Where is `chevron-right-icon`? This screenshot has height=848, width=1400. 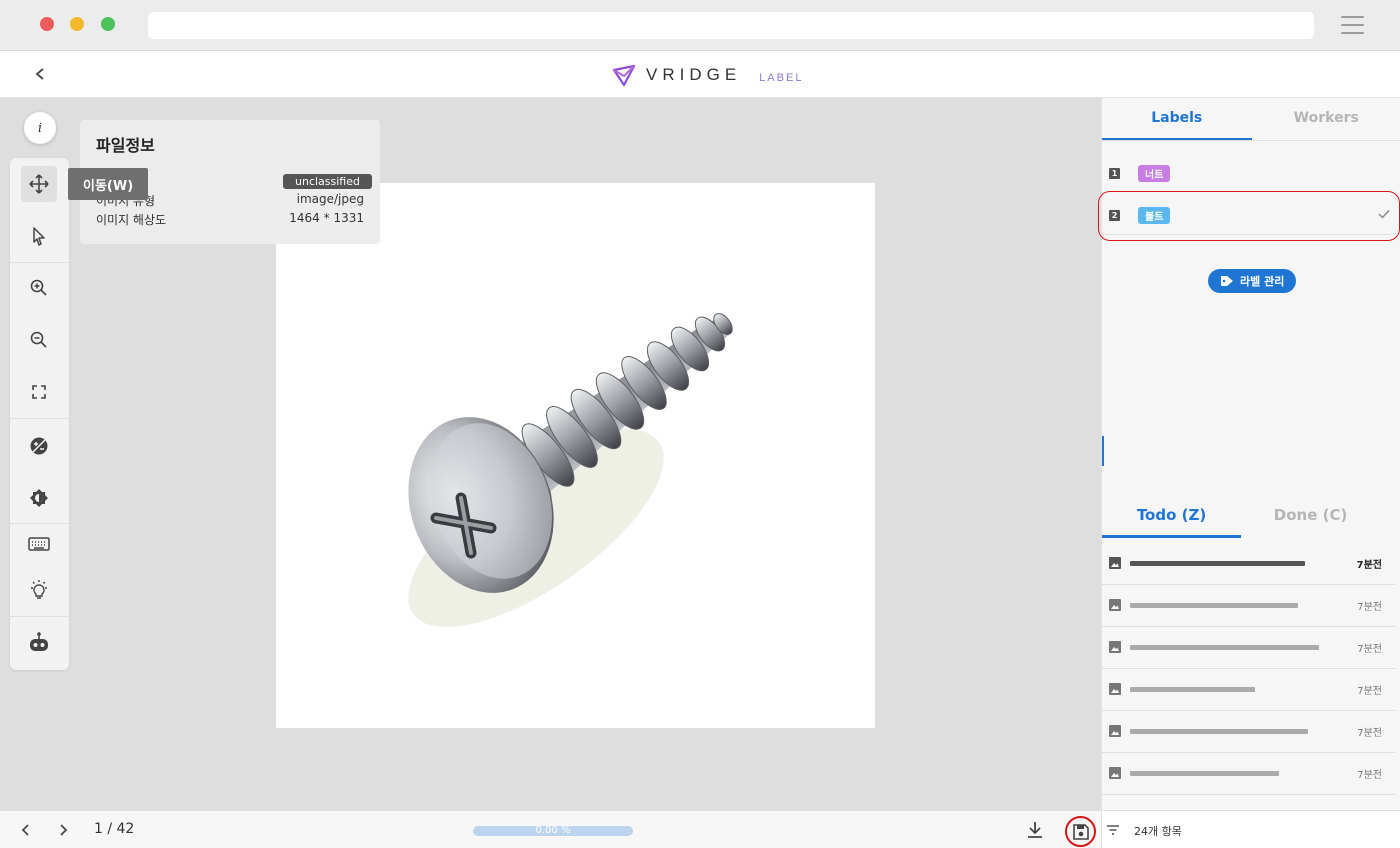
chevron-right-icon is located at coordinates (64, 830).